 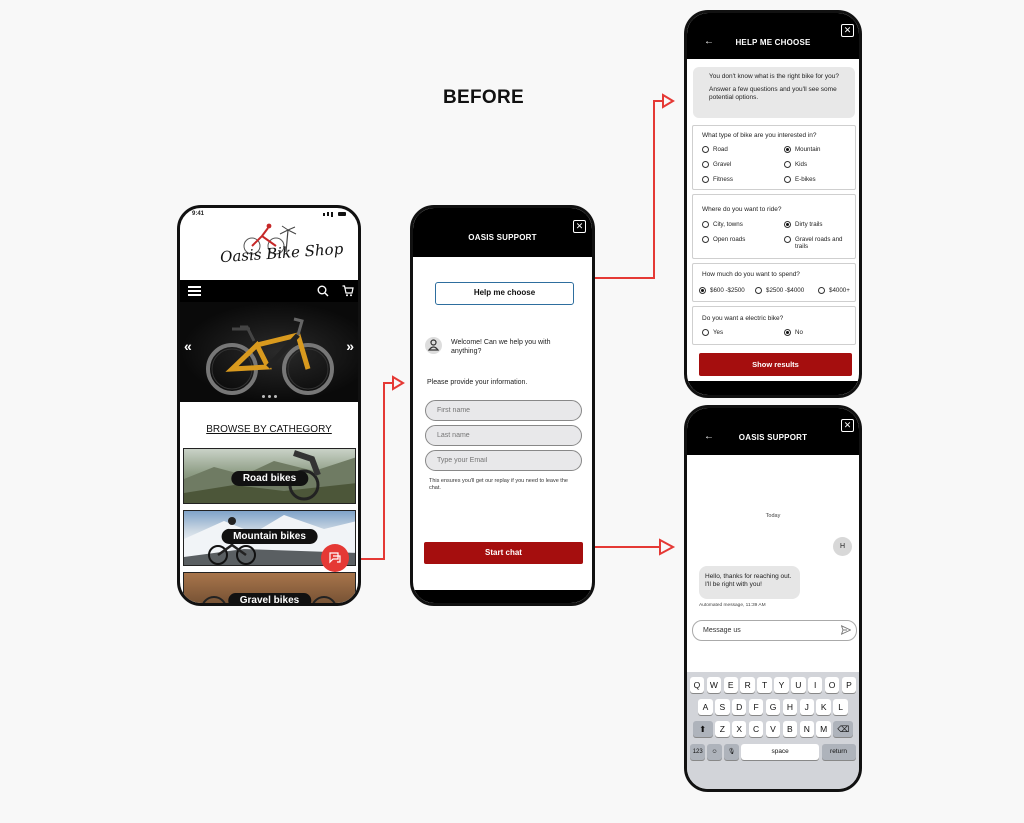 I want to click on option-4000-plus: $4000+, so click(x=834, y=290).